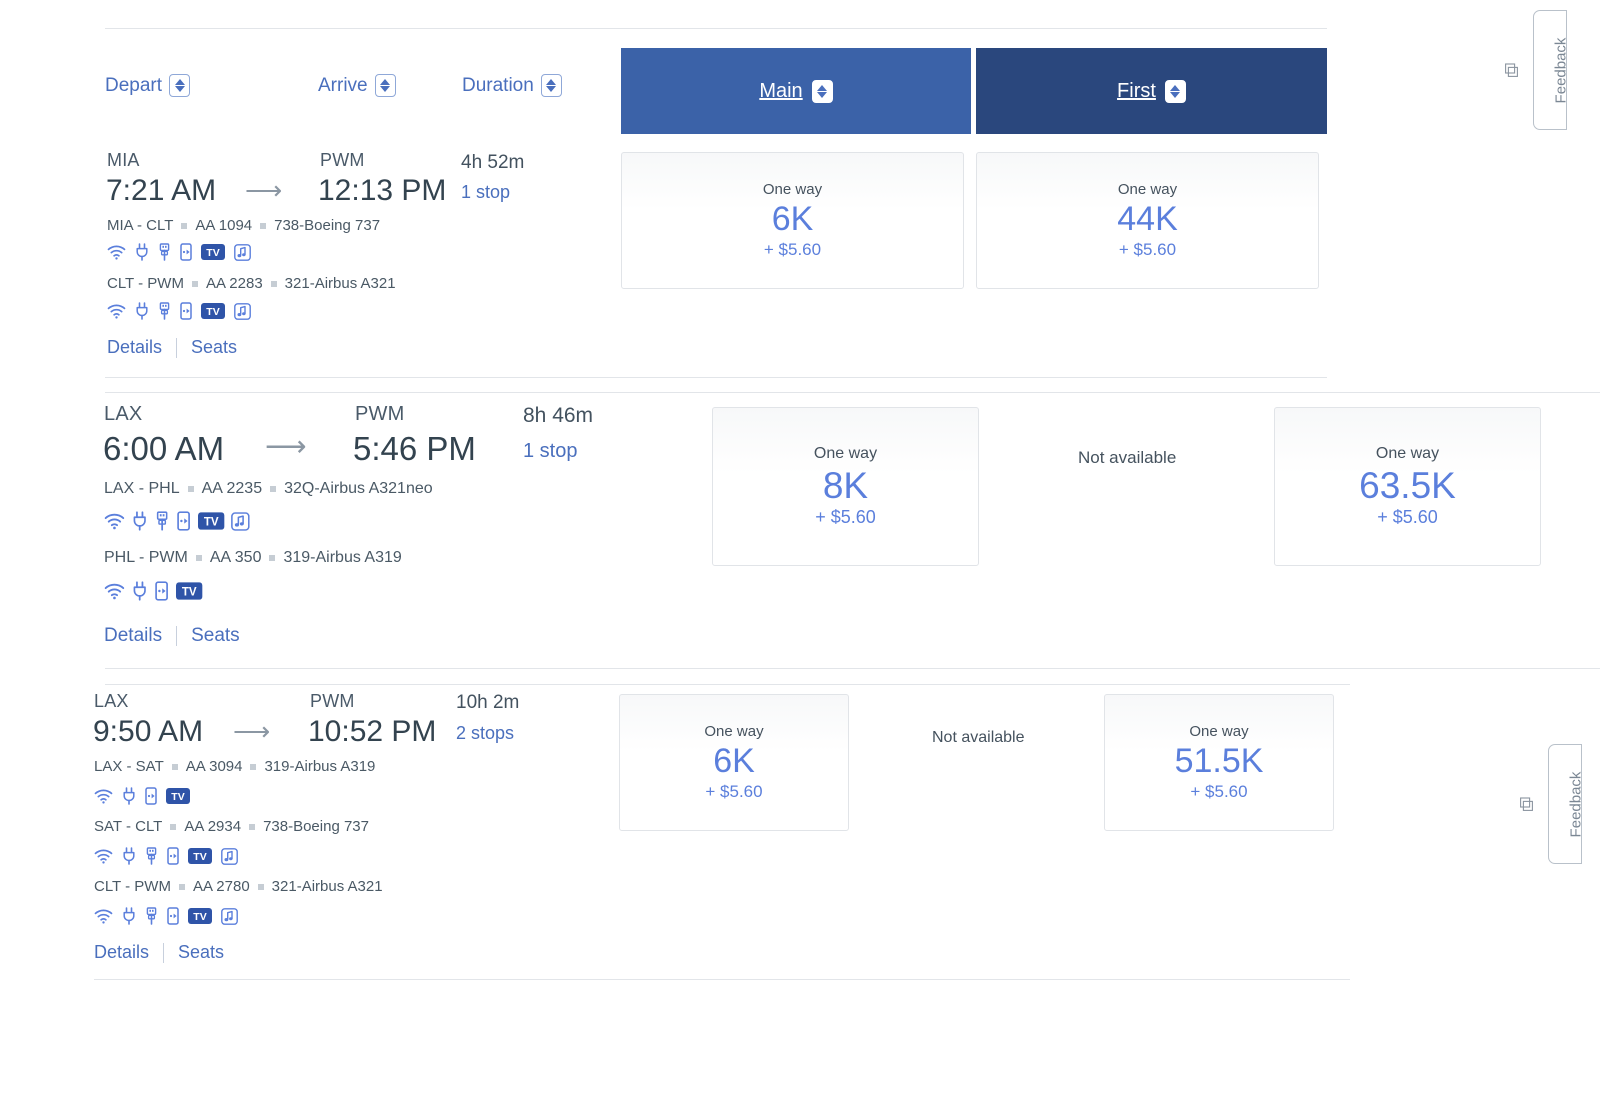 The image size is (1600, 1094). Describe the element at coordinates (485, 733) in the screenshot. I see `stops-link: 2 stops` at that location.